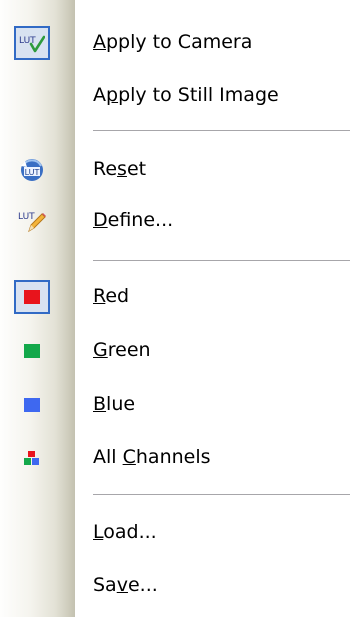 This screenshot has height=617, width=350. I want to click on menu-item-label: Reset, so click(120, 169).